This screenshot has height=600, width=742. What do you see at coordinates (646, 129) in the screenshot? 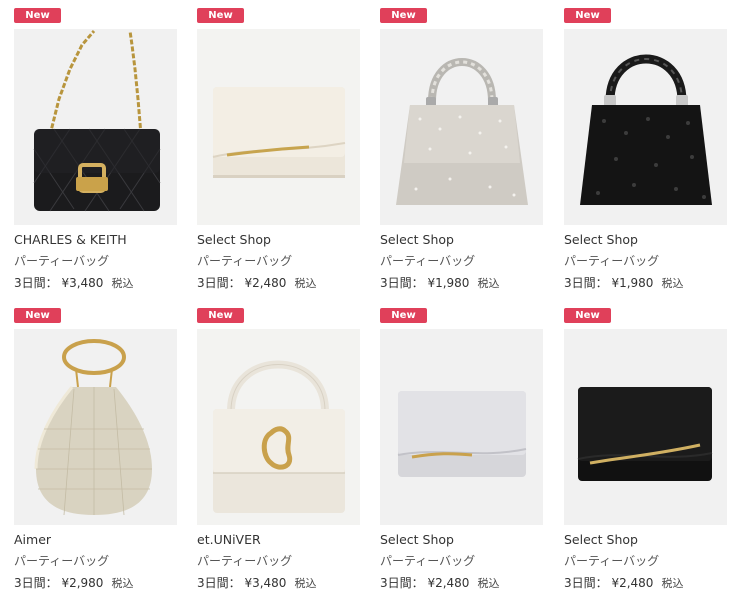
I see `black-crystal-handbag-image` at bounding box center [646, 129].